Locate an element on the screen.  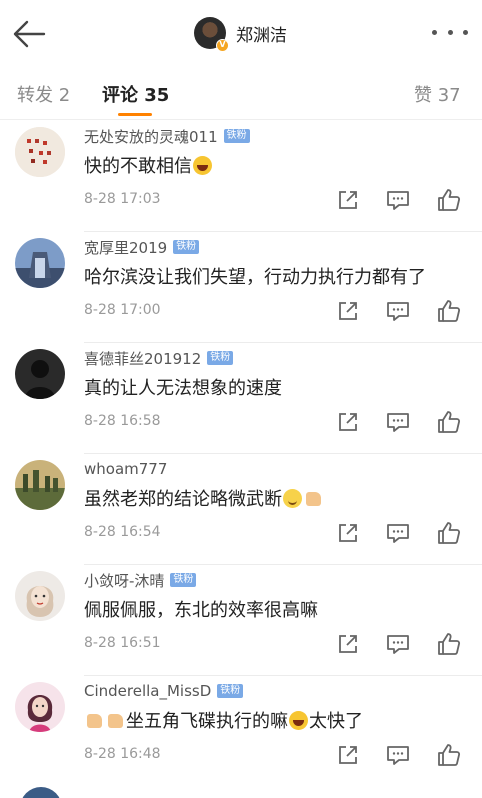
comment-item: 喜德菲丝201912 铁粉 真的让人无法想象的速度 8-28 16:58 is located at coordinates (241, 398).